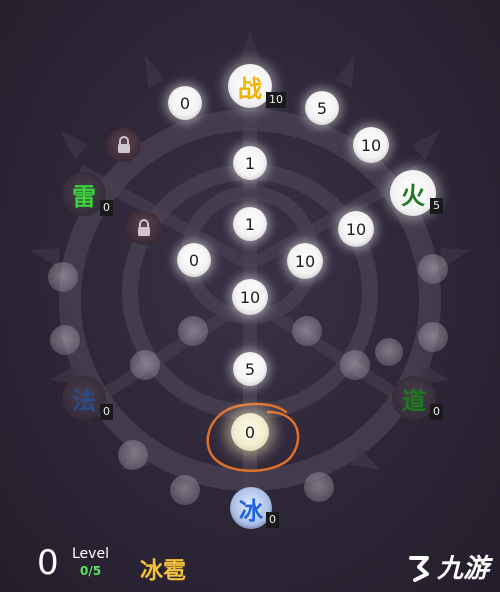 This screenshot has width=500, height=592. What do you see at coordinates (106, 208) in the screenshot?
I see `element-count-lei: 0` at bounding box center [106, 208].